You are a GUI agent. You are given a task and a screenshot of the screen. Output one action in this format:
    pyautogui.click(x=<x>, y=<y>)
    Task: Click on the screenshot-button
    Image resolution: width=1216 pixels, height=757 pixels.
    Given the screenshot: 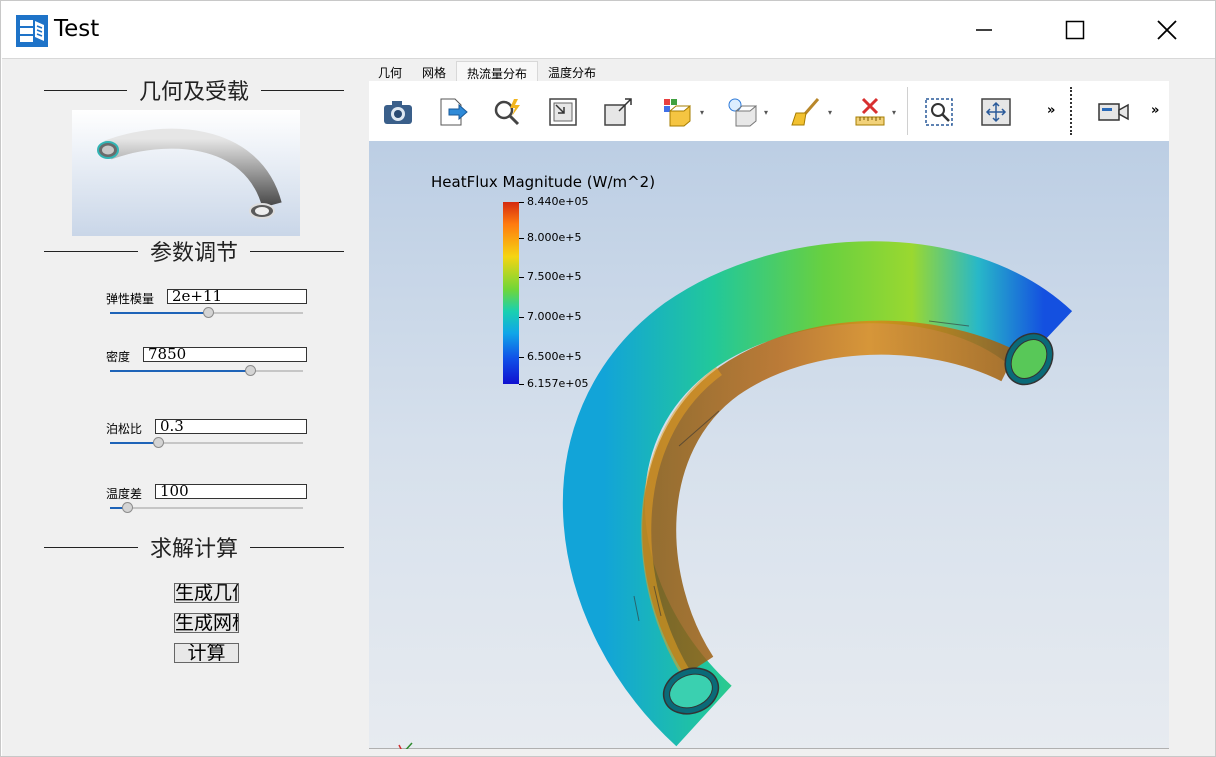 What is the action you would take?
    pyautogui.click(x=398, y=112)
    